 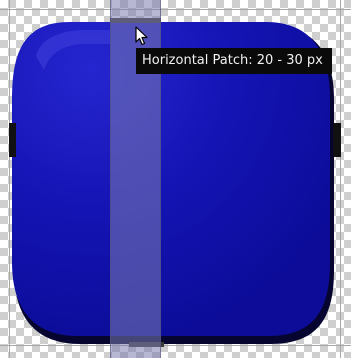 What do you see at coordinates (337, 140) in the screenshot?
I see `stretch-marker-right` at bounding box center [337, 140].